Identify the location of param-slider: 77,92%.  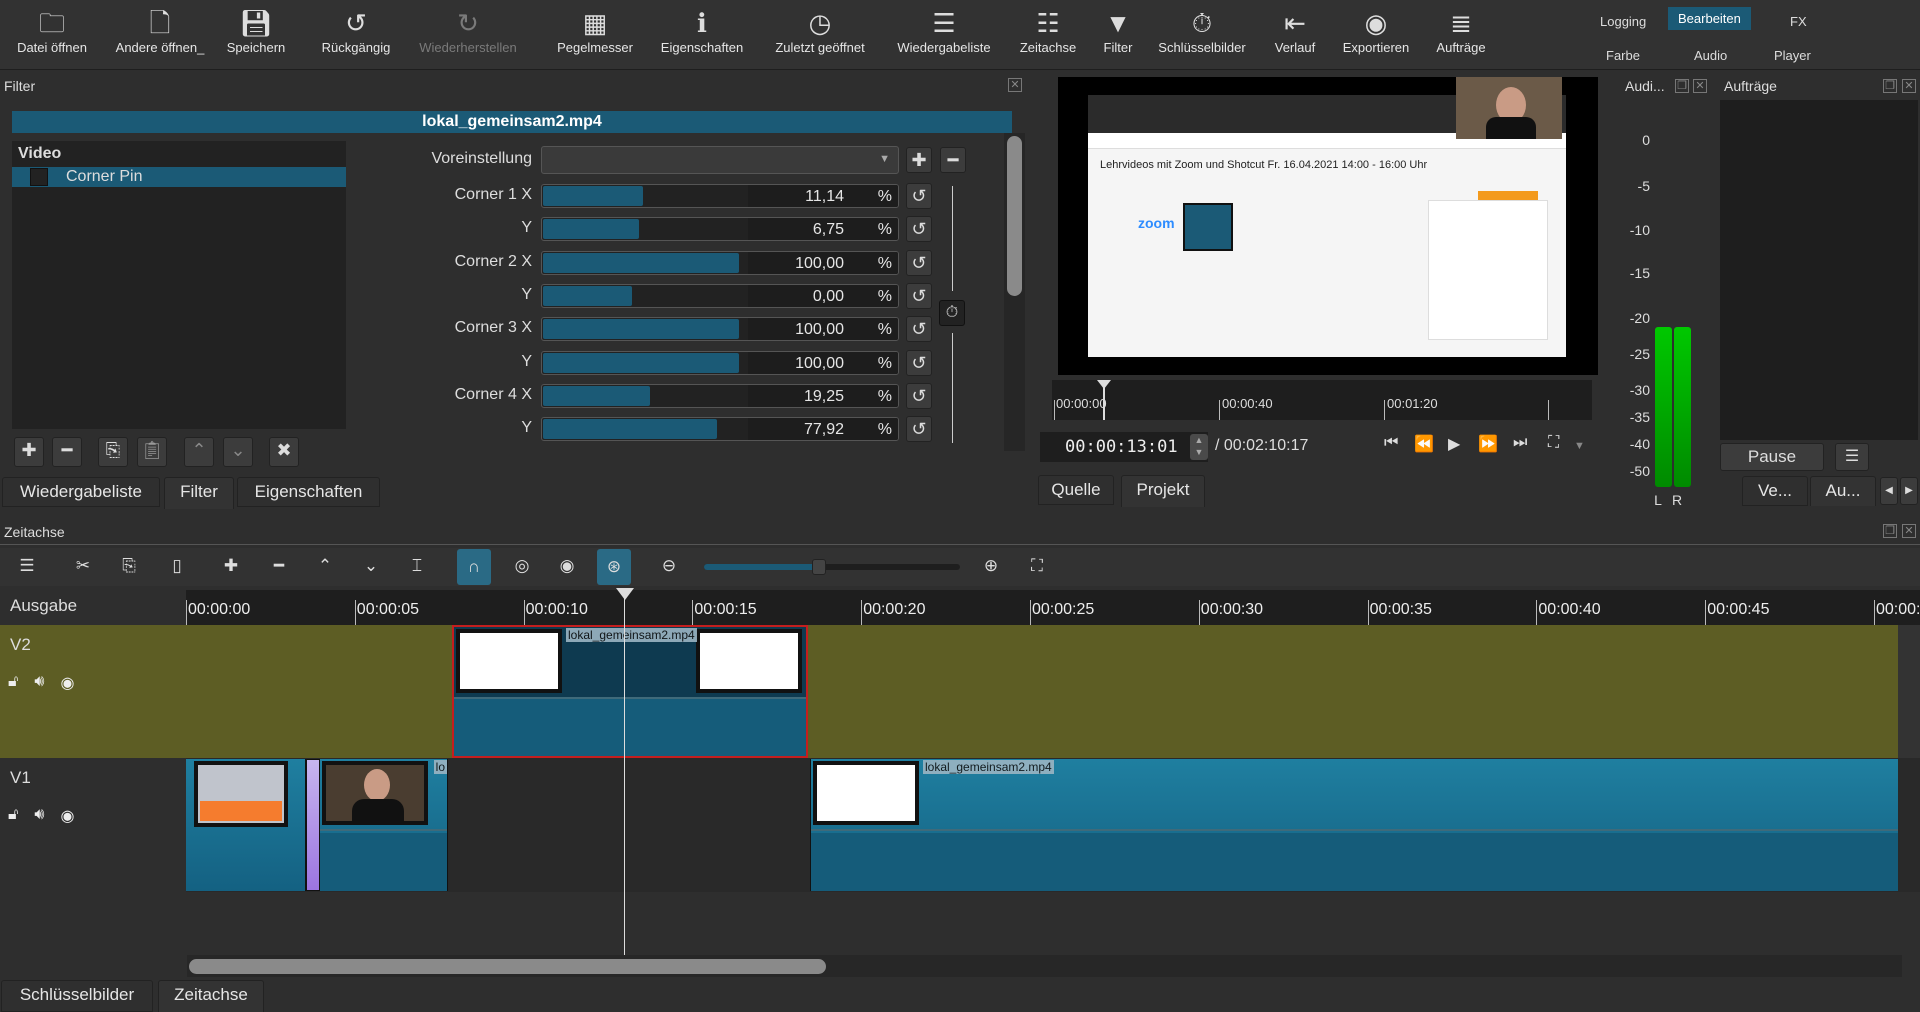
(720, 429).